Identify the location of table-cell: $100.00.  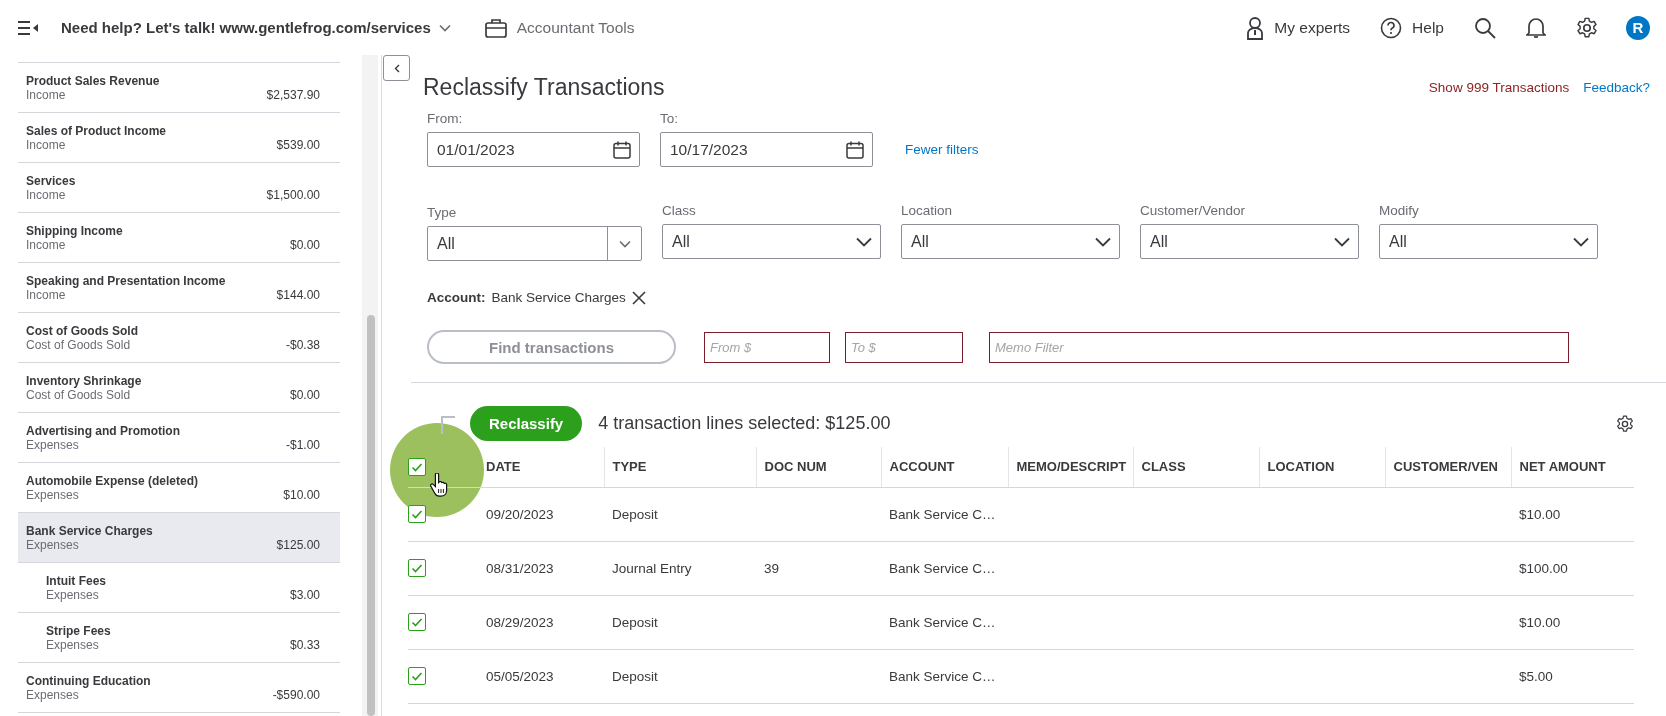
(1543, 568).